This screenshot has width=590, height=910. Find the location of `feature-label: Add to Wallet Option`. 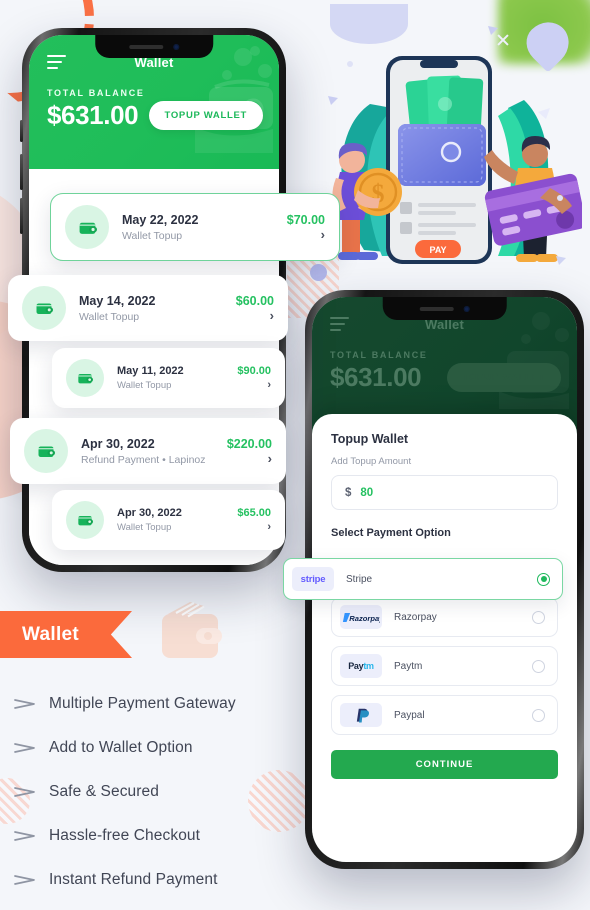

feature-label: Add to Wallet Option is located at coordinates (121, 747).